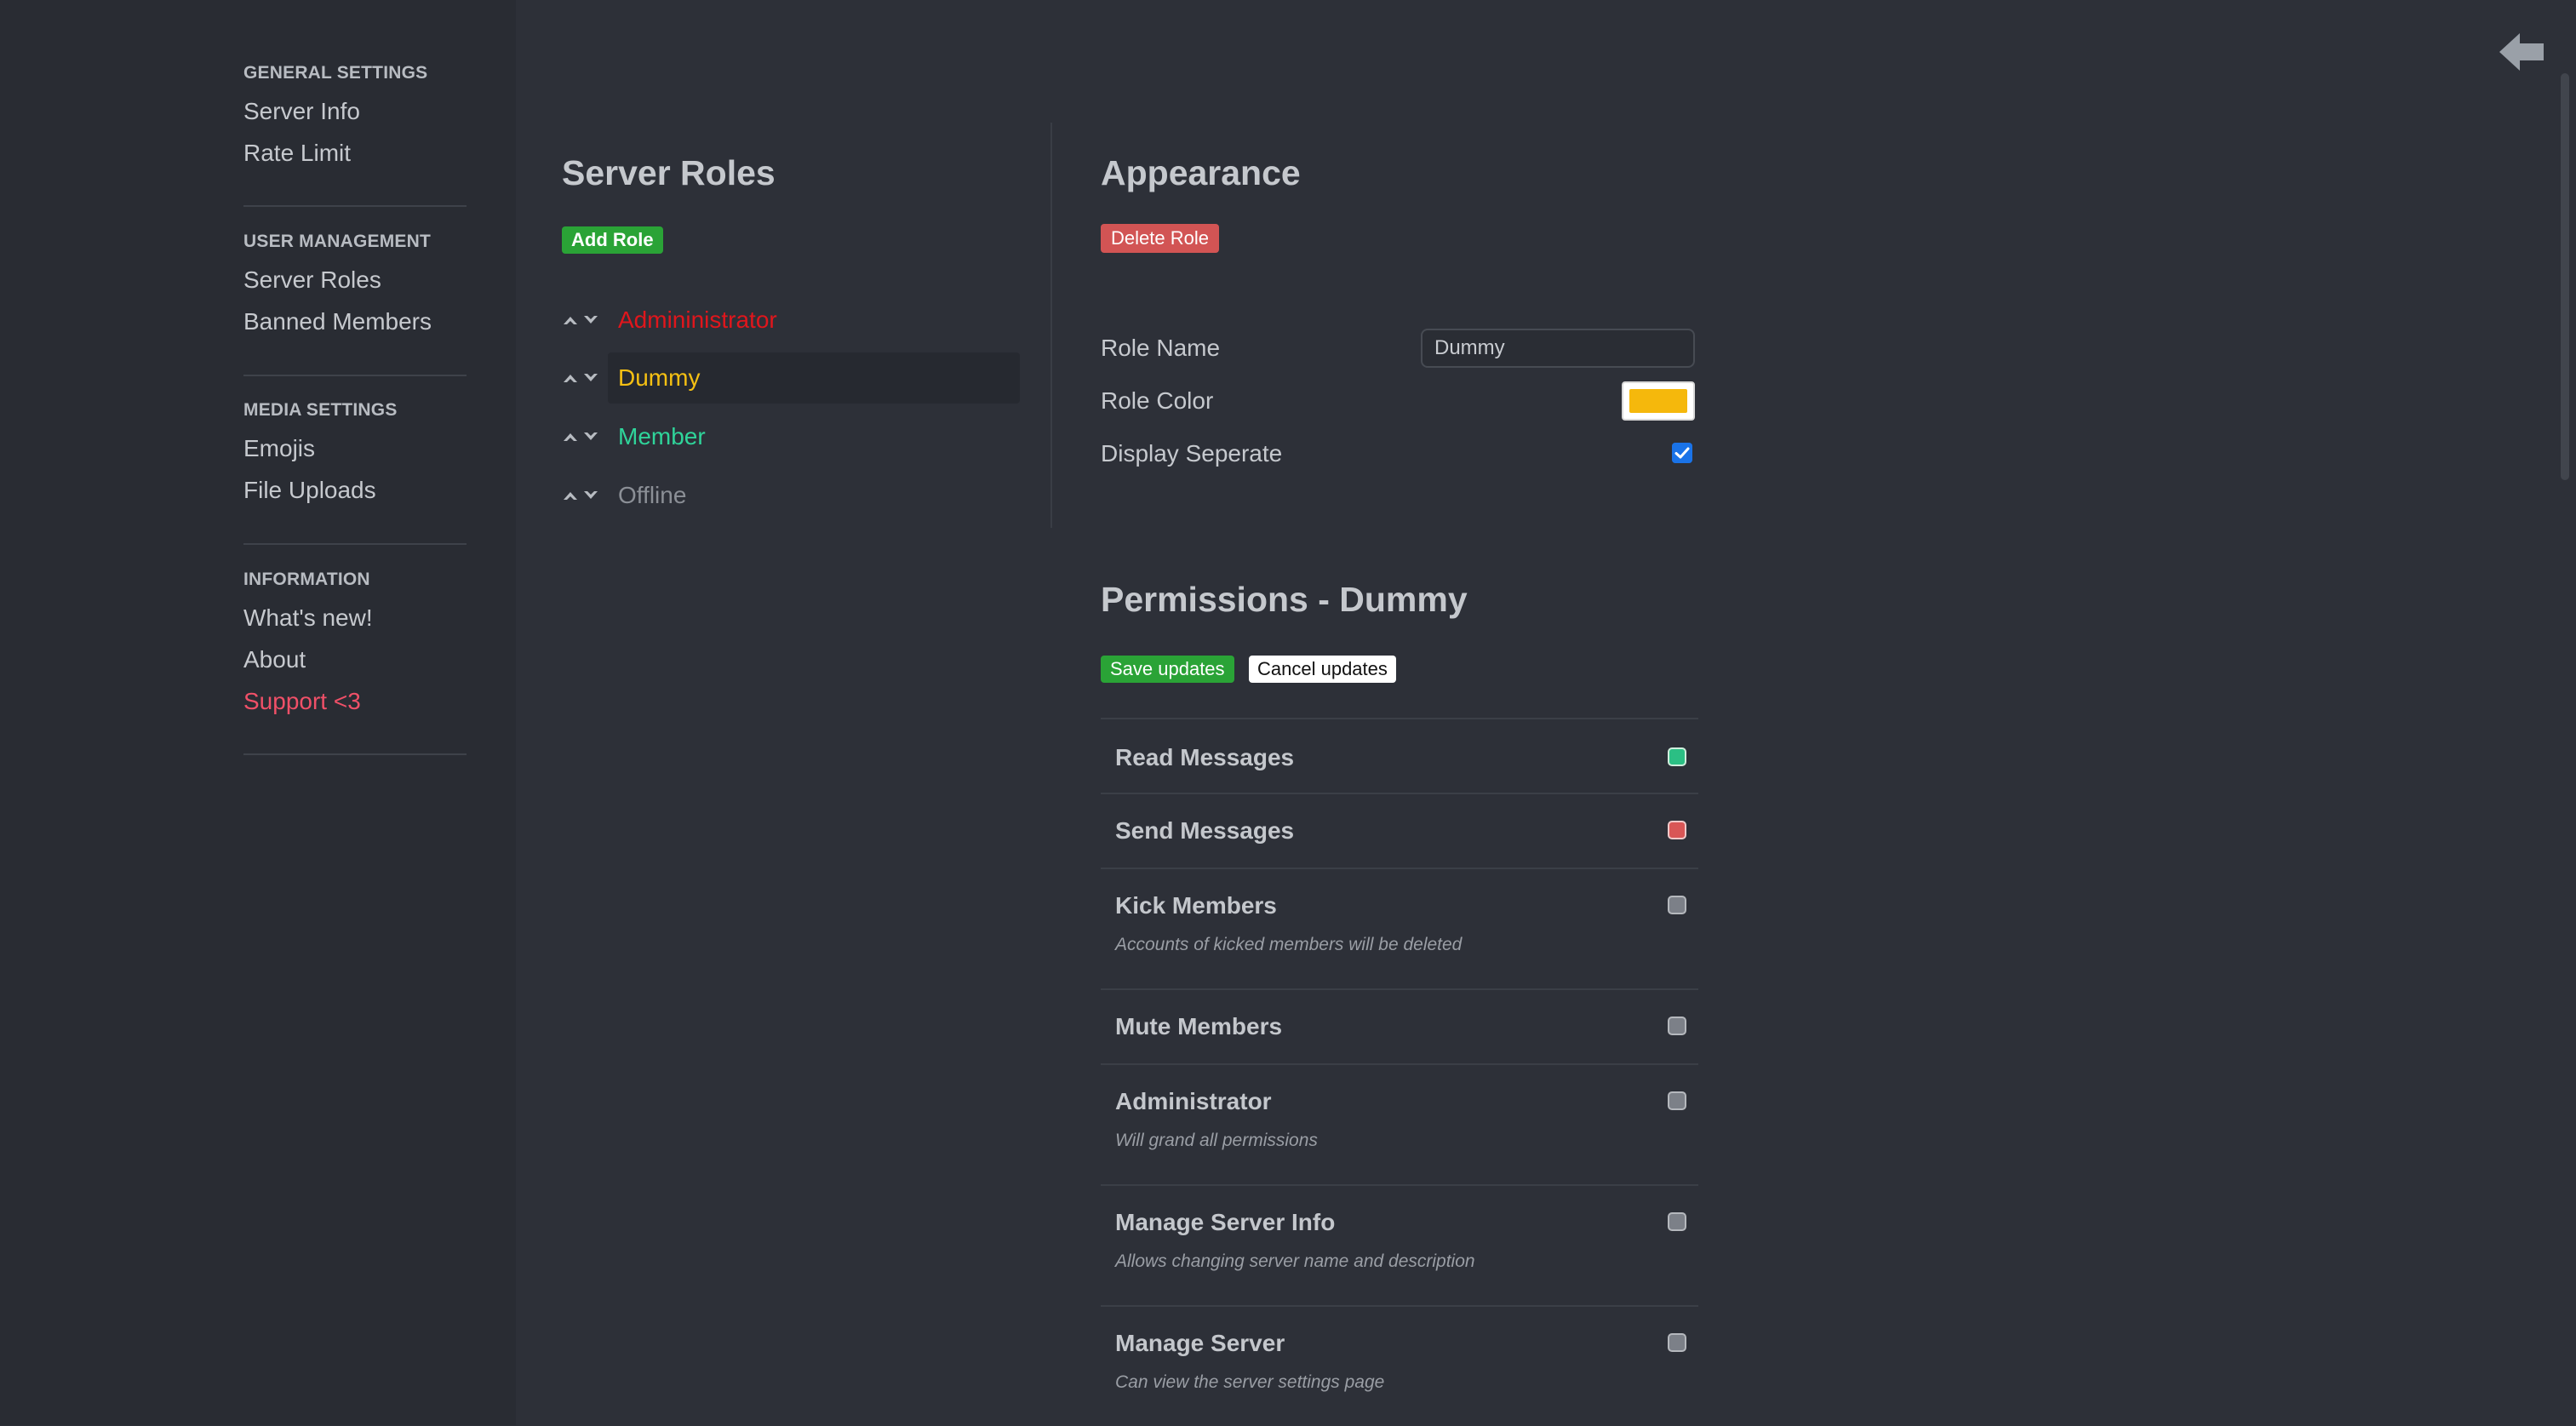 The width and height of the screenshot is (2576, 1426). What do you see at coordinates (355, 153) in the screenshot?
I see `sidebar-item-rate-limit: Rate Limit` at bounding box center [355, 153].